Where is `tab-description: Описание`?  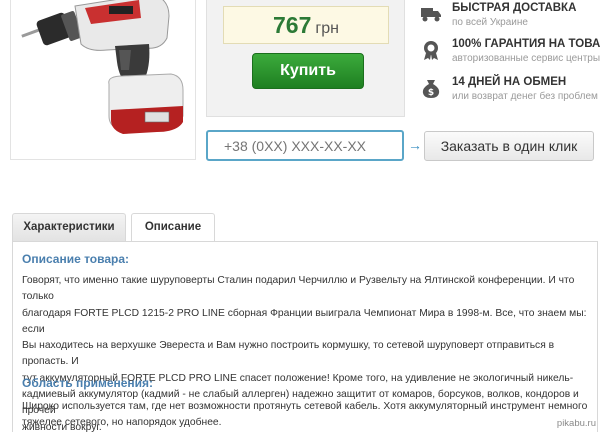
tab-description: Описание is located at coordinates (173, 228).